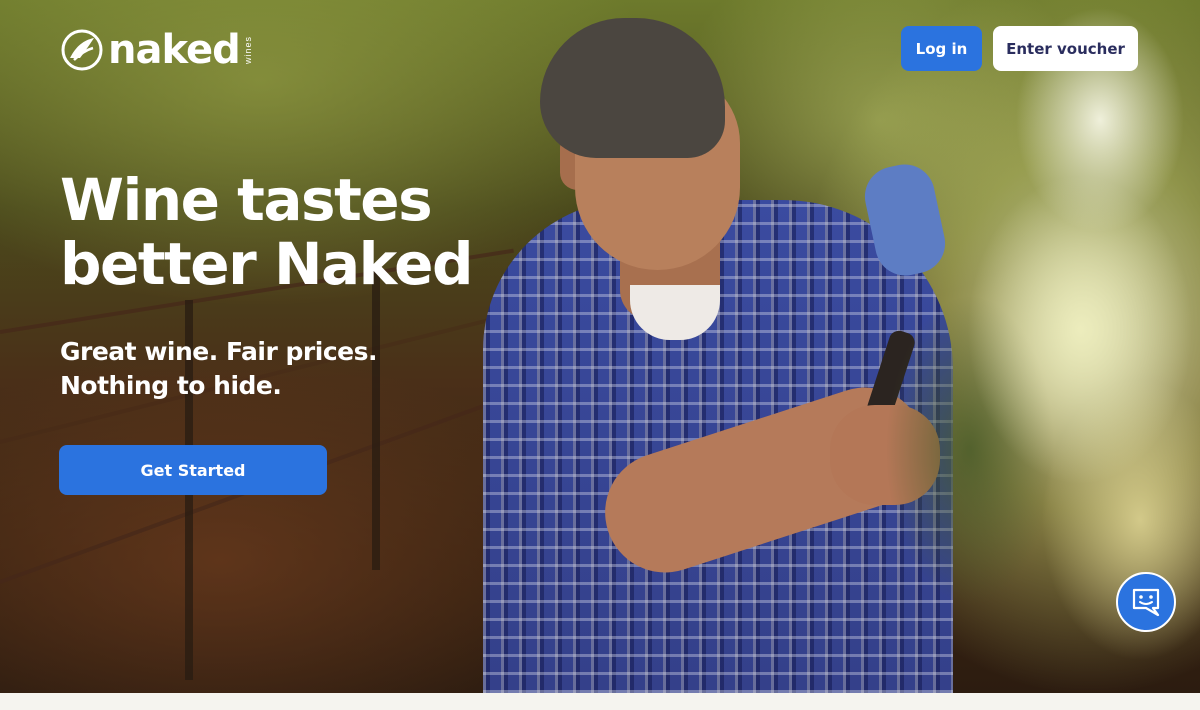 The width and height of the screenshot is (1200, 710). Describe the element at coordinates (600, 701) in the screenshot. I see `page-footer-strip` at that location.